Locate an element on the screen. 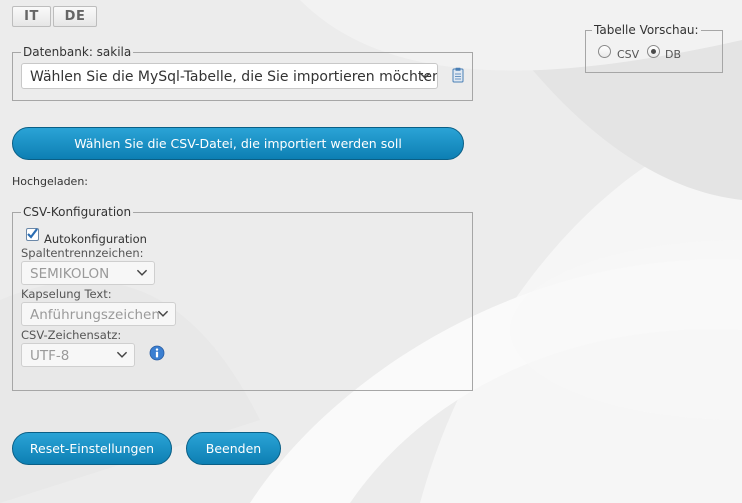 This screenshot has height=503, width=742. lang-it-button: IT is located at coordinates (31, 16).